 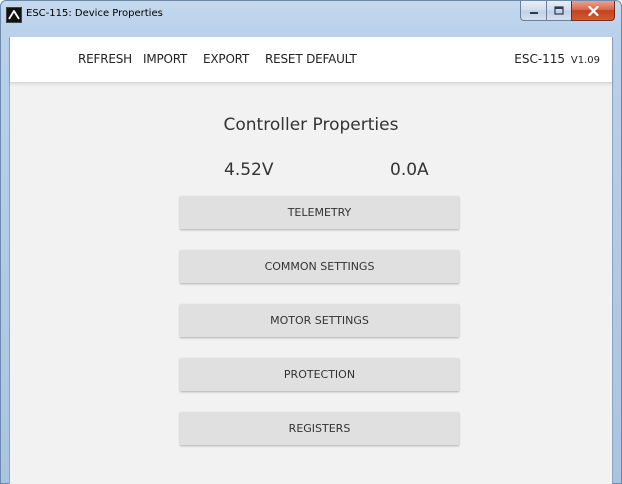 I want to click on motor-settings-button: MOTOR SETTINGS, so click(x=319, y=320).